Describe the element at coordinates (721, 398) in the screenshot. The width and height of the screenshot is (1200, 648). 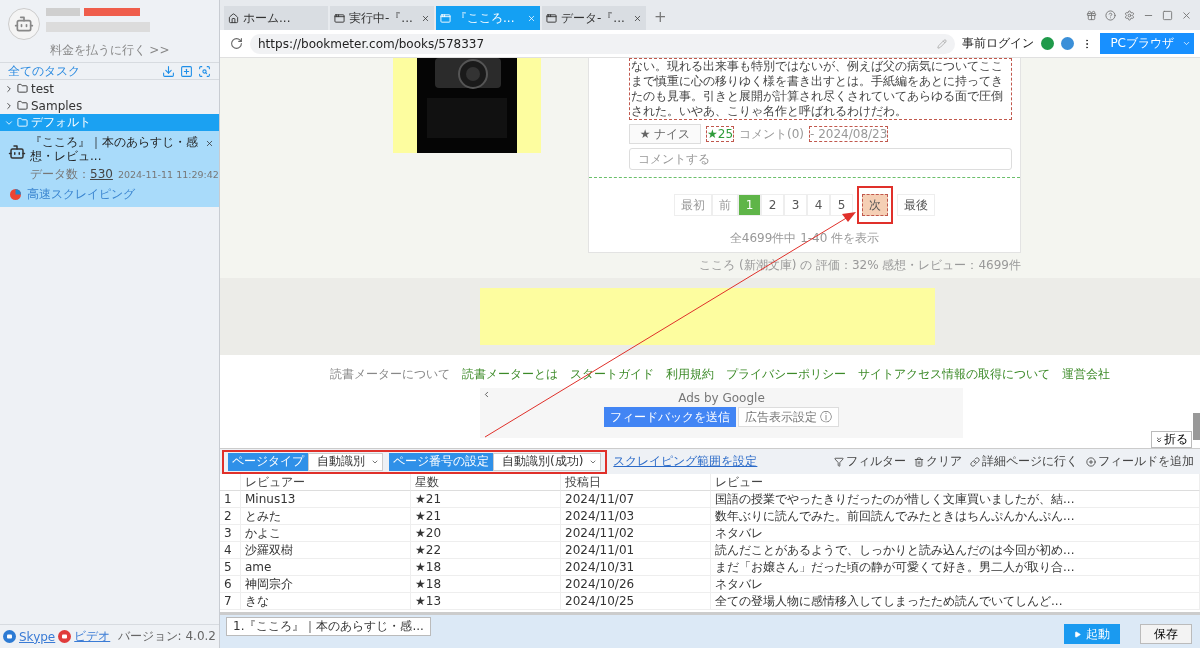
I see `ad-caption: Ads by Google` at that location.